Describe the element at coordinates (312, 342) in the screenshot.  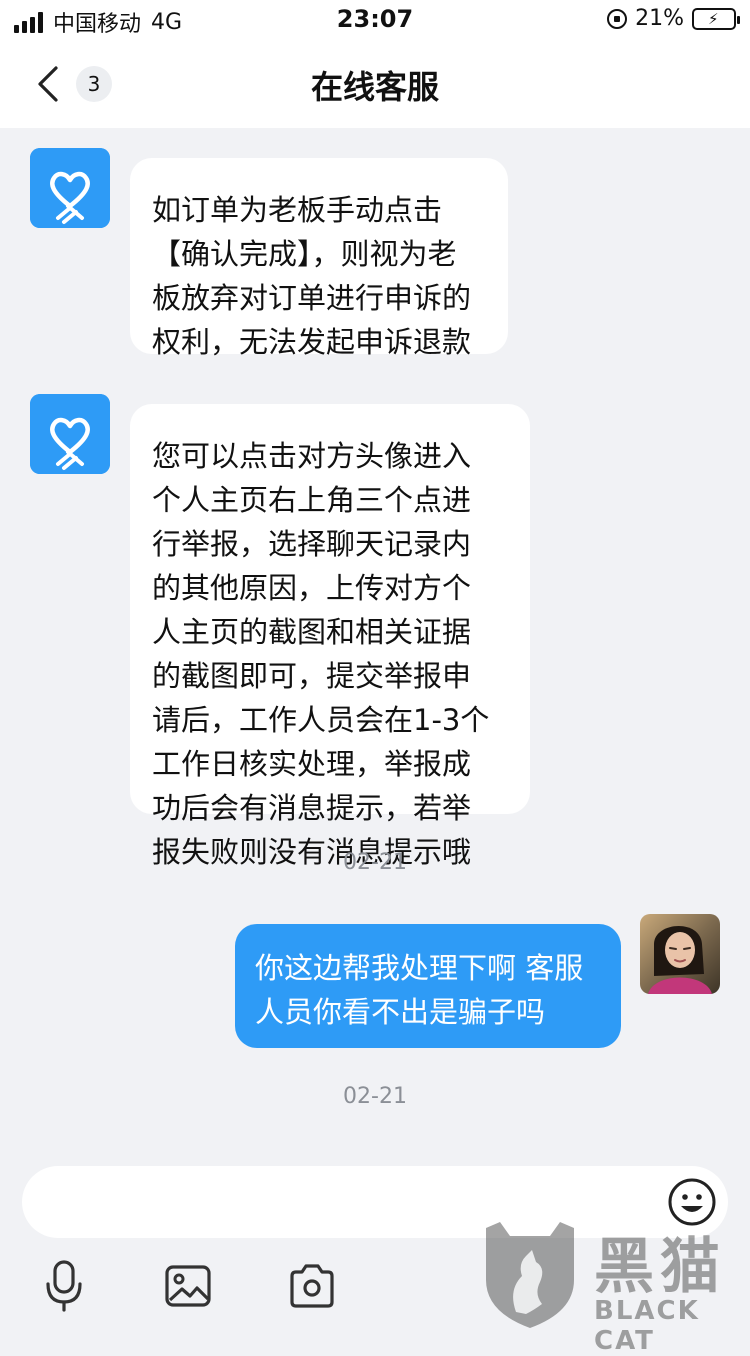
I see `message-line: 权利，无法发起申诉退款` at that location.